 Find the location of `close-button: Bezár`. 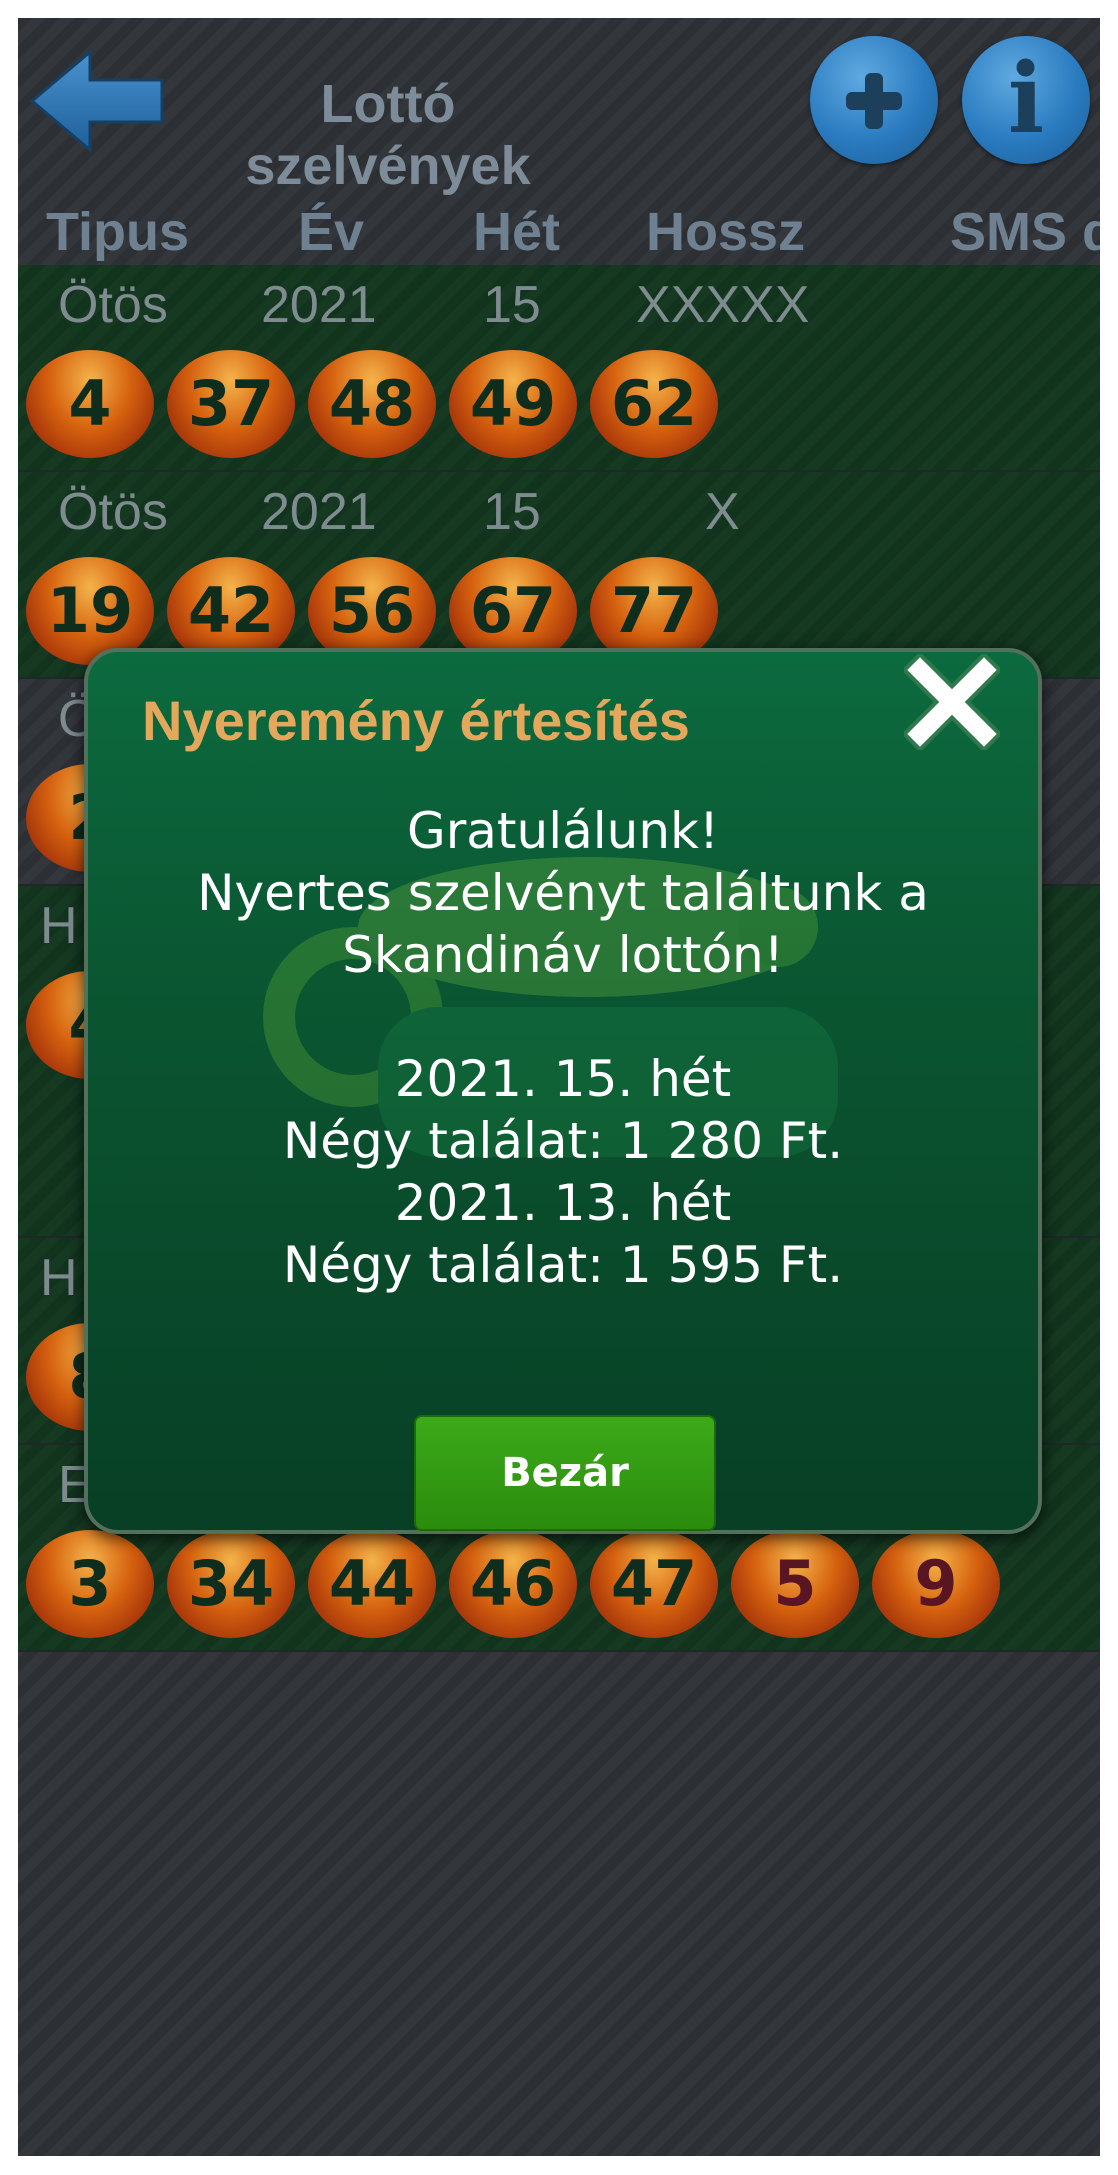

close-button: Bezár is located at coordinates (565, 1473).